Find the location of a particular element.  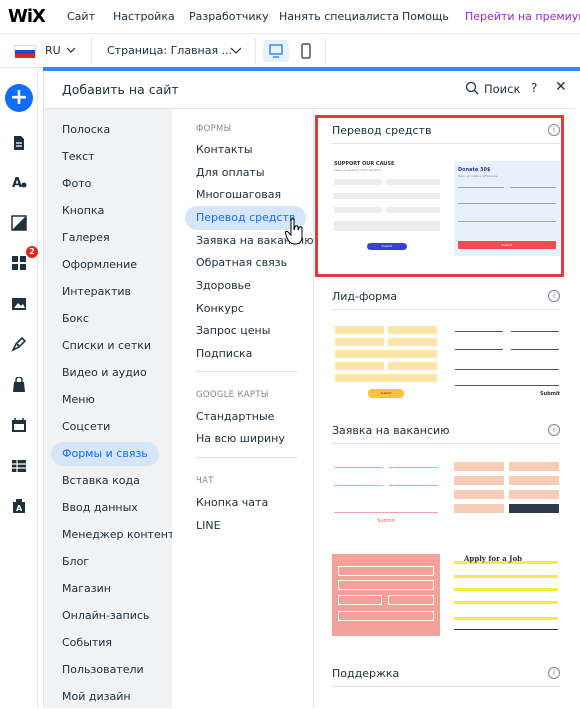

sub-item: Кнопка чата is located at coordinates (232, 503).